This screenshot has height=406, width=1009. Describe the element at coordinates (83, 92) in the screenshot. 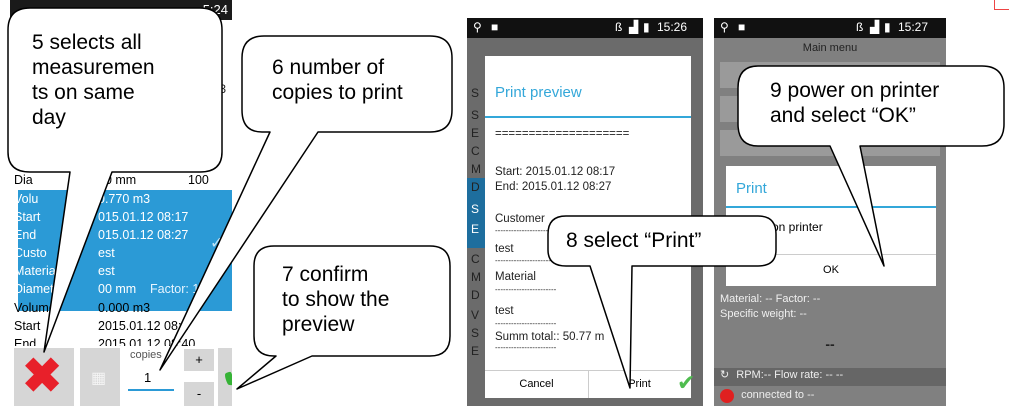

I see `callout-line: ts on same` at that location.